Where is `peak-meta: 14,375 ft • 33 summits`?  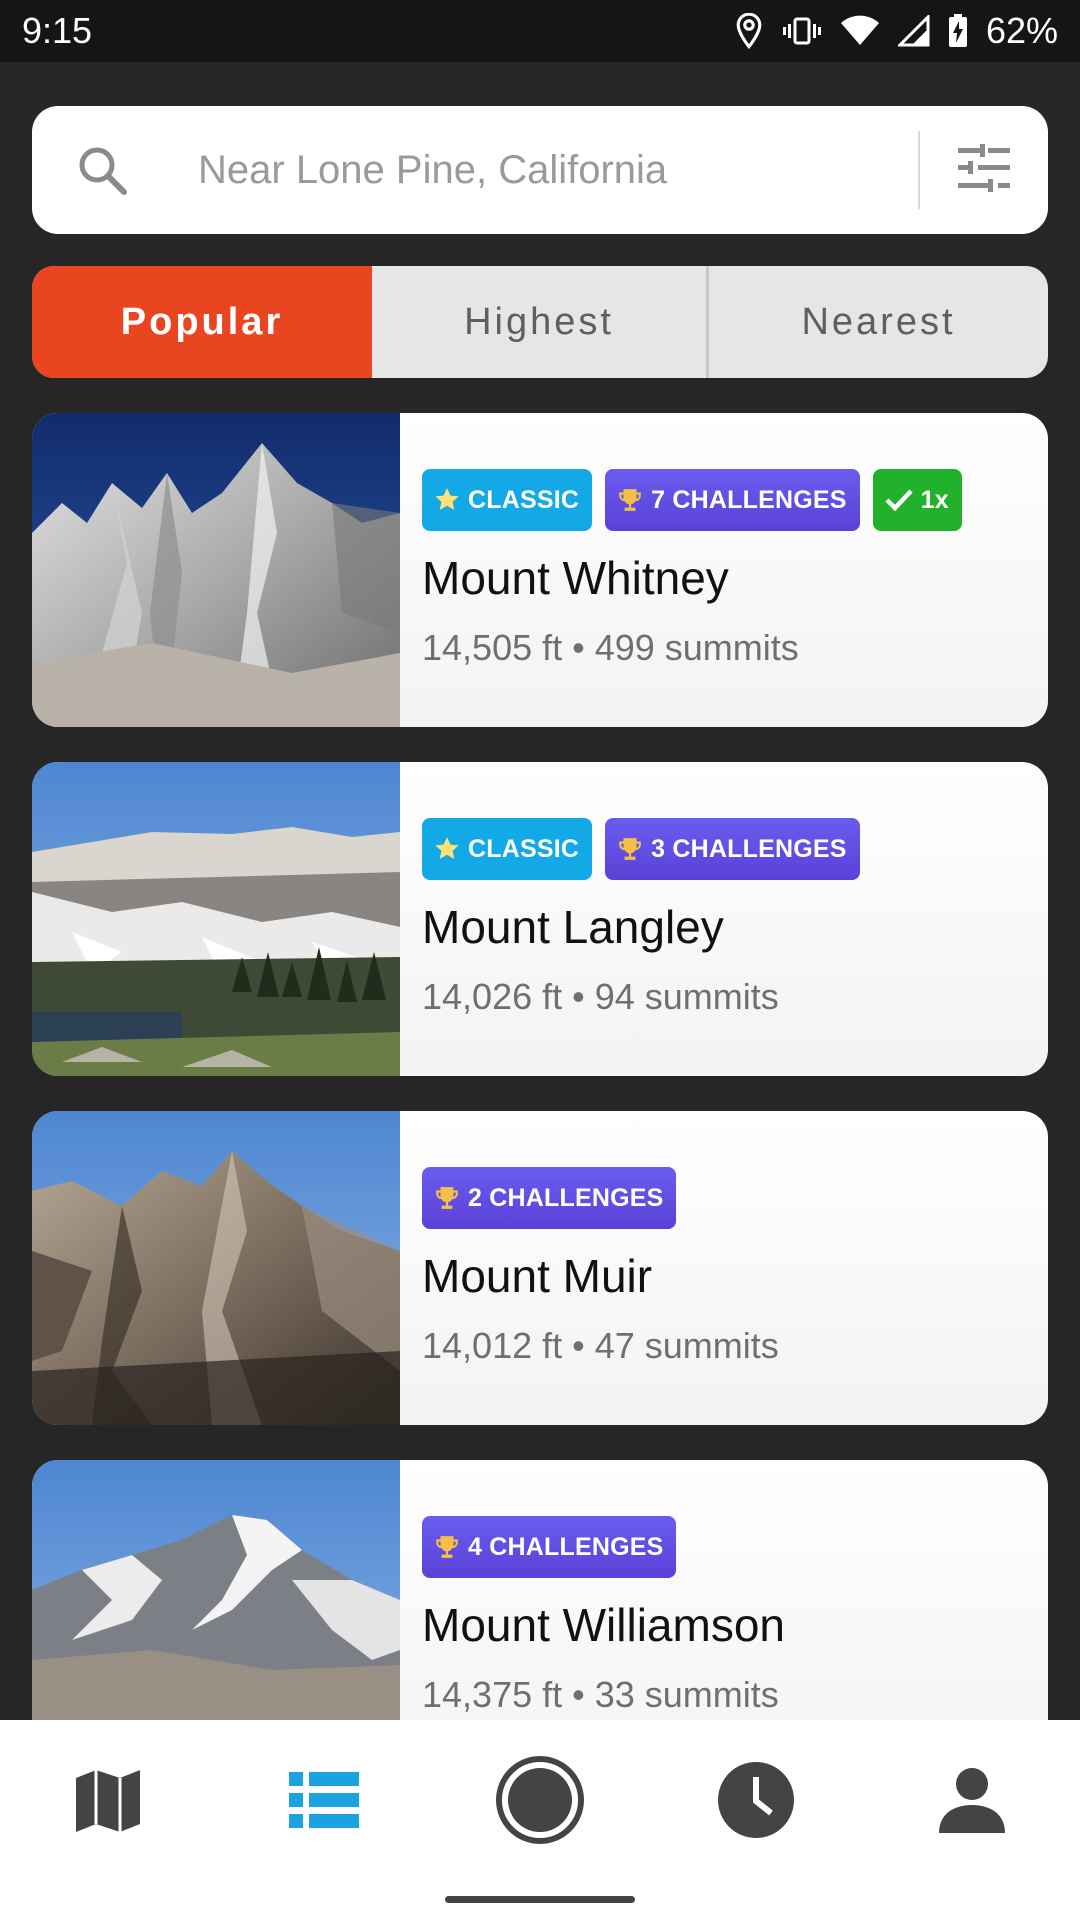 peak-meta: 14,375 ft • 33 summits is located at coordinates (600, 1694).